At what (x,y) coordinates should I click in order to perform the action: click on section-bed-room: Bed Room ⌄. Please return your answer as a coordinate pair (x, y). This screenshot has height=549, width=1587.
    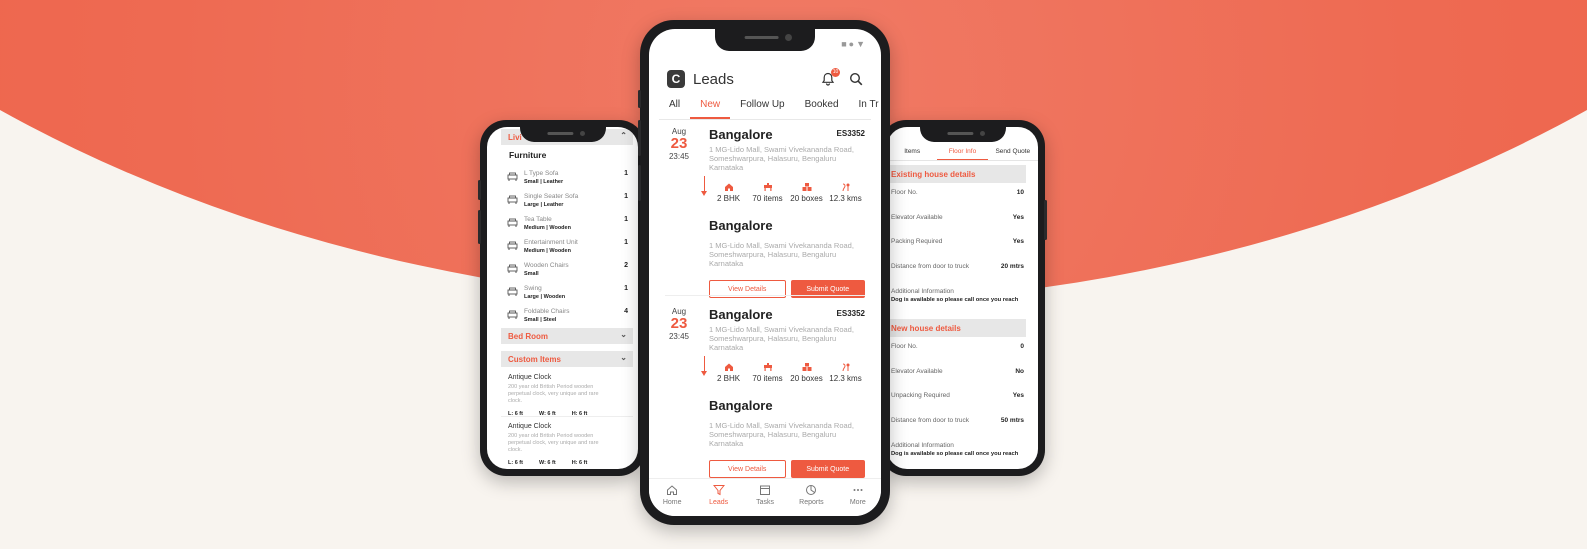
    Looking at the image, I should click on (567, 336).